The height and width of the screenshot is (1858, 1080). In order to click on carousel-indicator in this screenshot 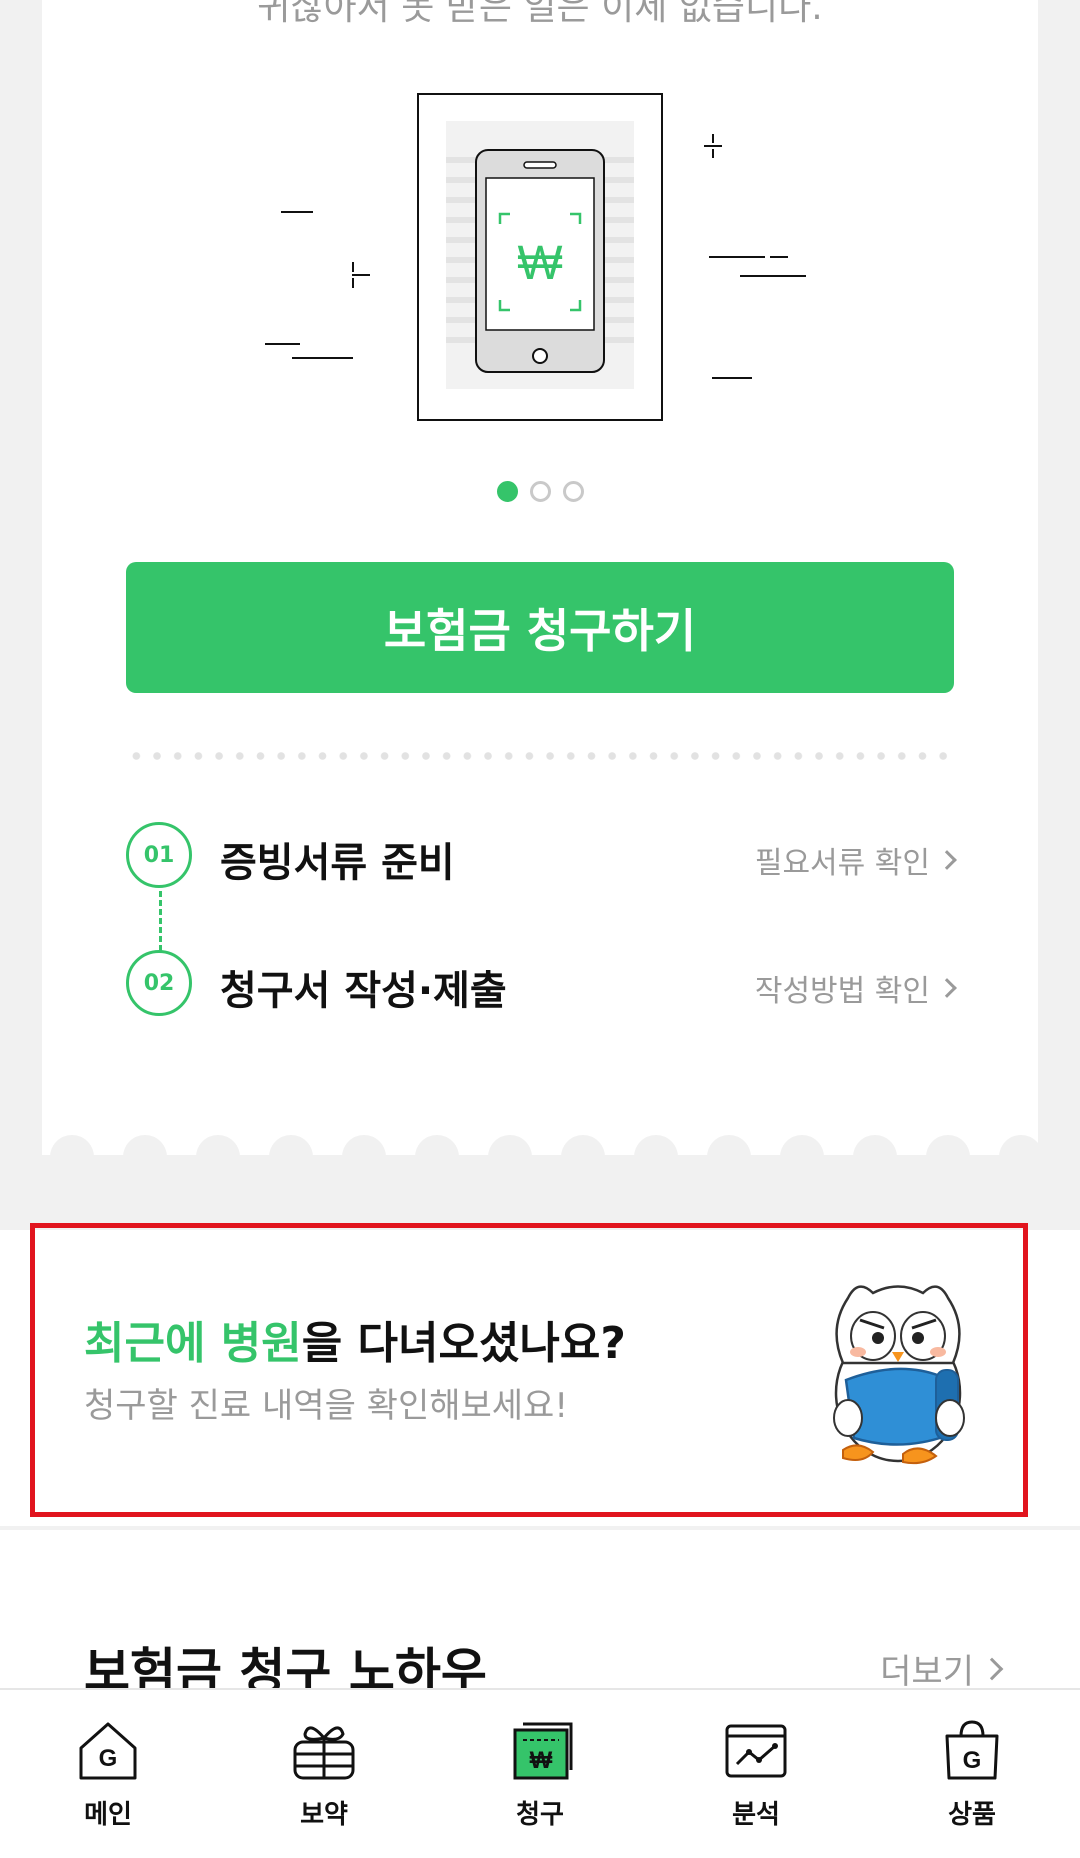, I will do `click(540, 491)`.